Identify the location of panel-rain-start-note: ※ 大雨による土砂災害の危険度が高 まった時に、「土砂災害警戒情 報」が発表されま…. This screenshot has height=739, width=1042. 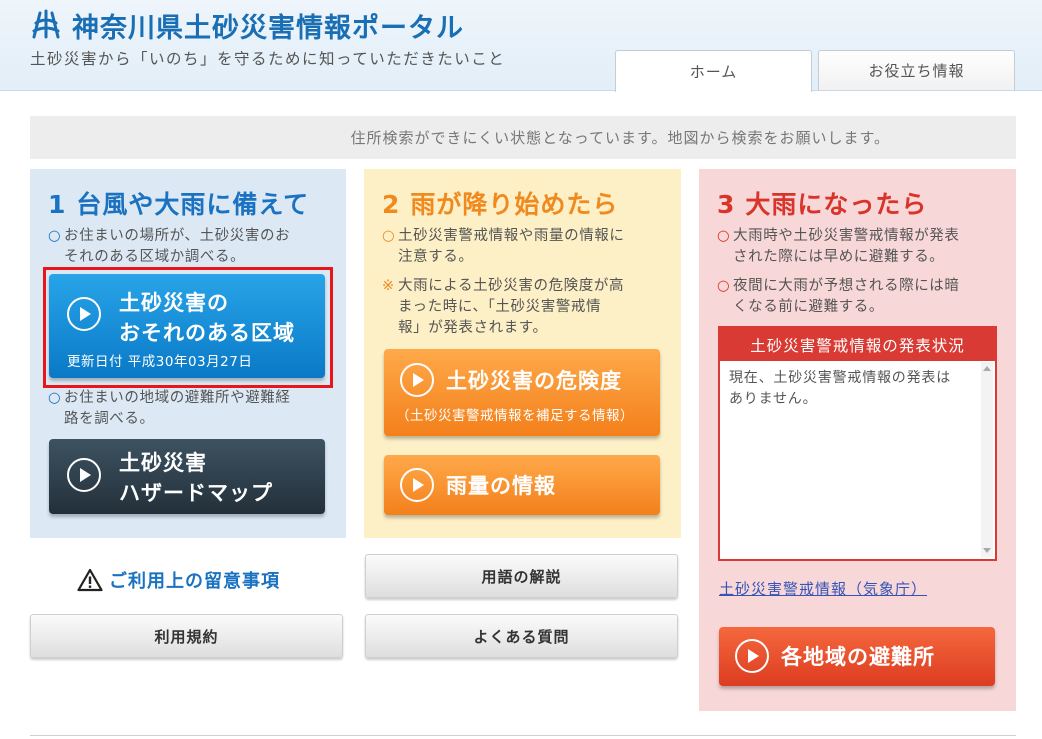
(503, 307).